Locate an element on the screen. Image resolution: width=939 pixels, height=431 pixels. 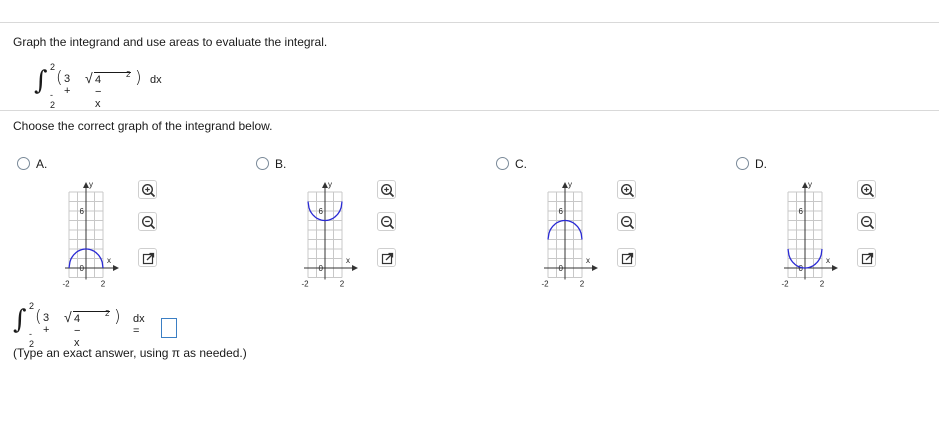
option-b-radio is located at coordinates (262, 163).